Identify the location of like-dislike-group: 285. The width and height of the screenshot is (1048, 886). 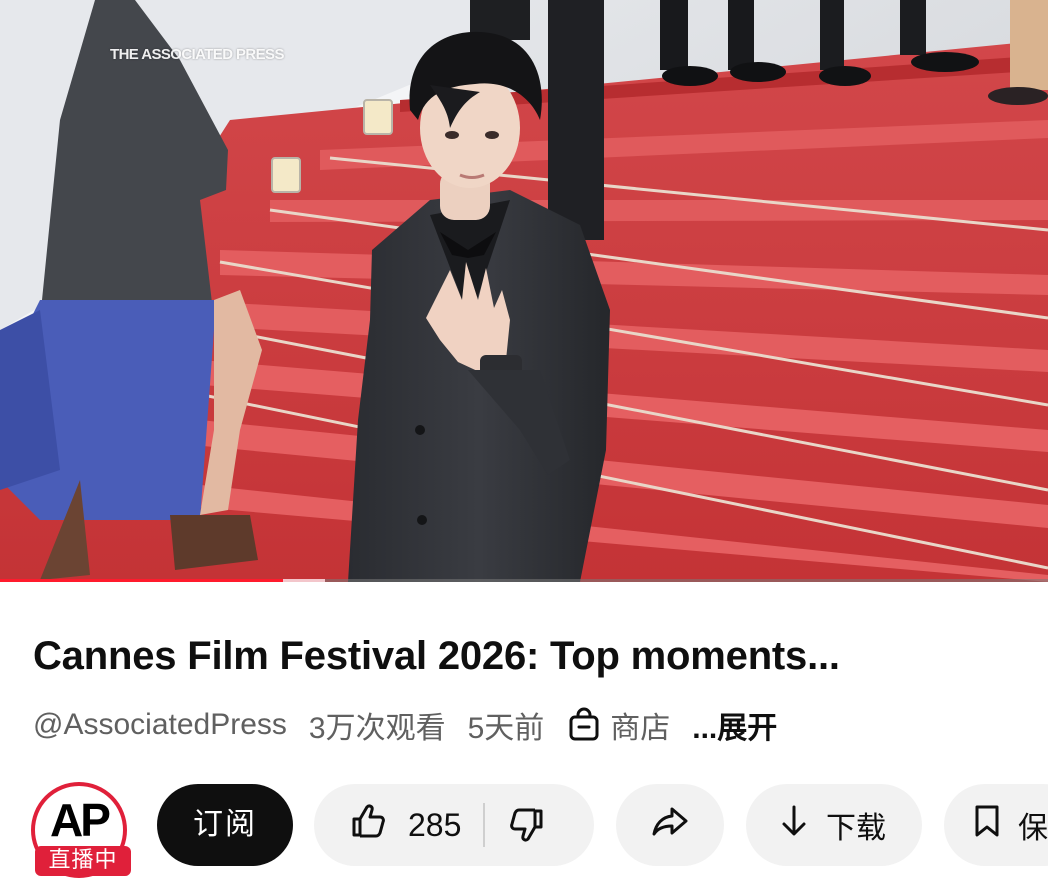
(454, 825).